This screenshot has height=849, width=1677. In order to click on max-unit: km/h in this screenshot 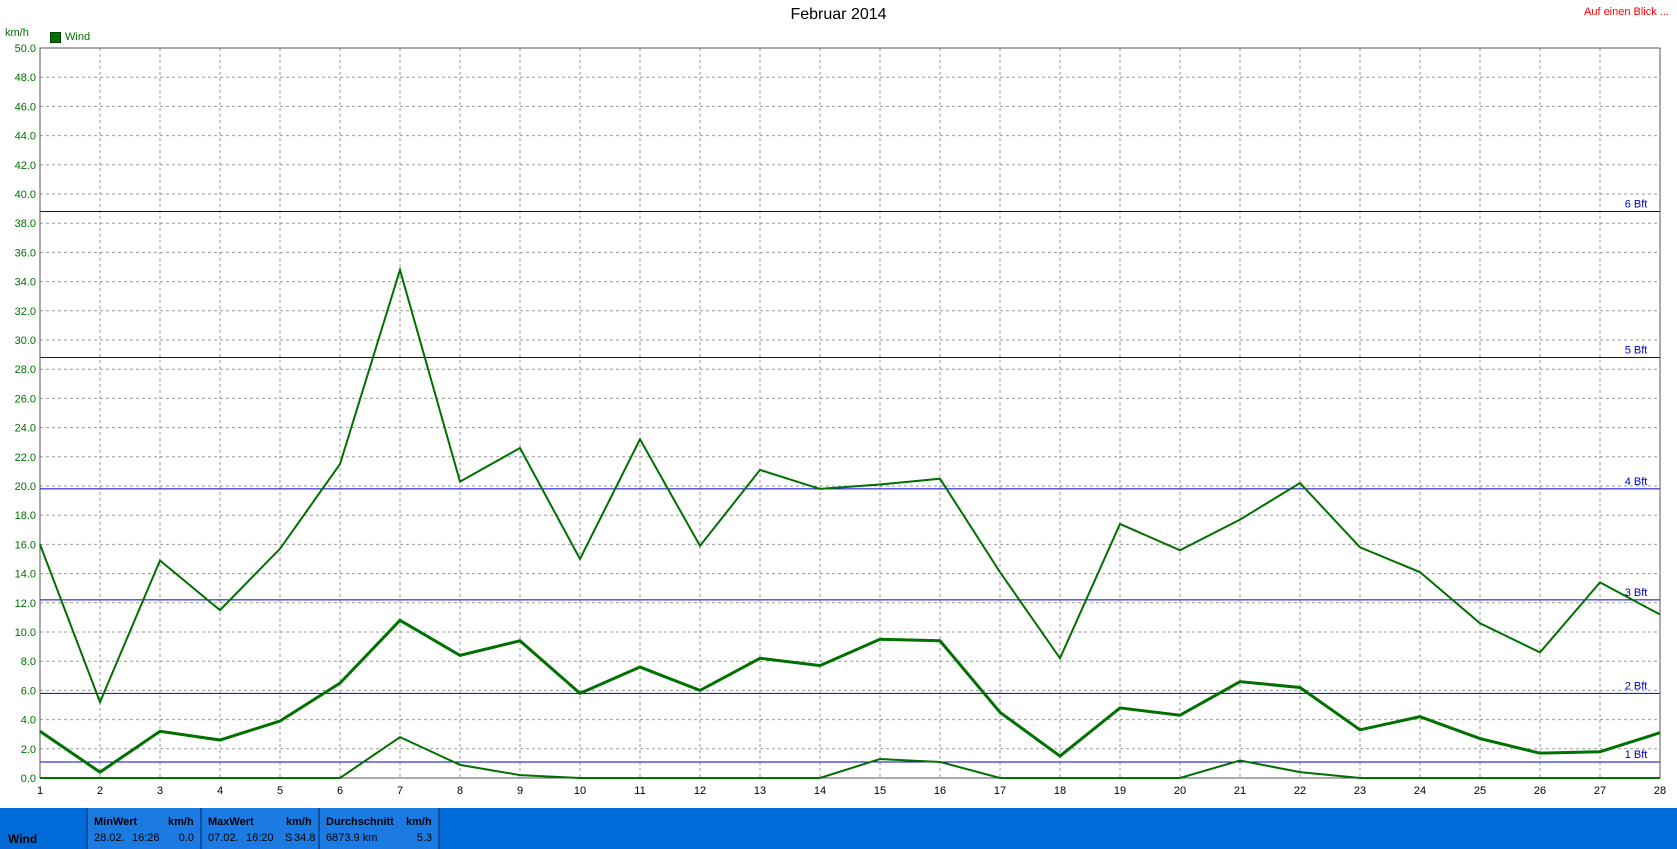, I will do `click(299, 822)`.